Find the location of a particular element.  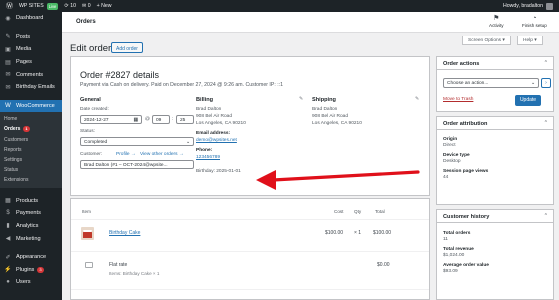

calendar-icon: ▦ is located at coordinates (135, 120).